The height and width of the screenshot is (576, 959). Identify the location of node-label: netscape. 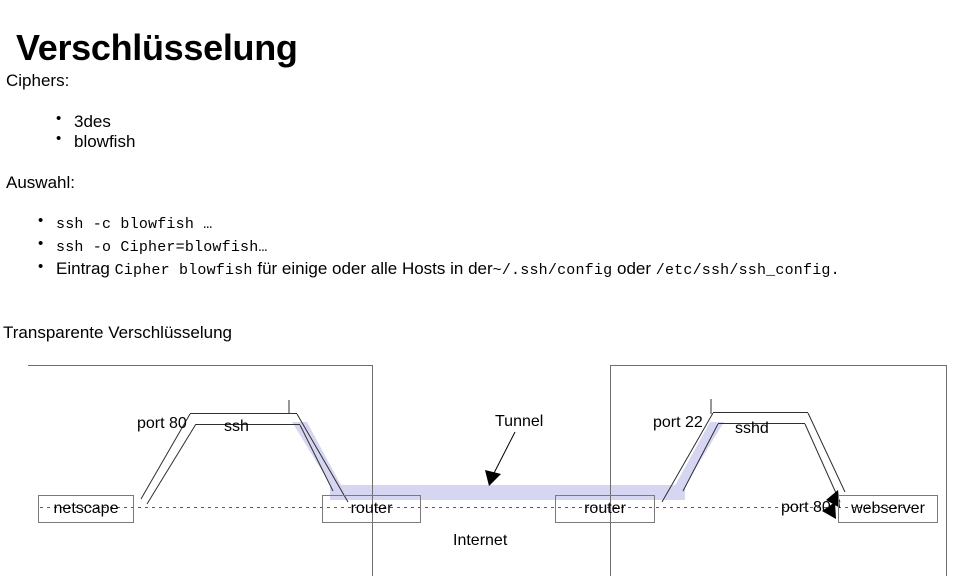
(86, 508).